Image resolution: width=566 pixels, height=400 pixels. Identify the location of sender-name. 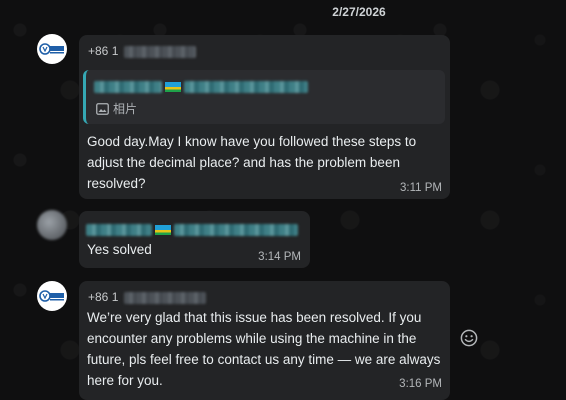
(192, 230).